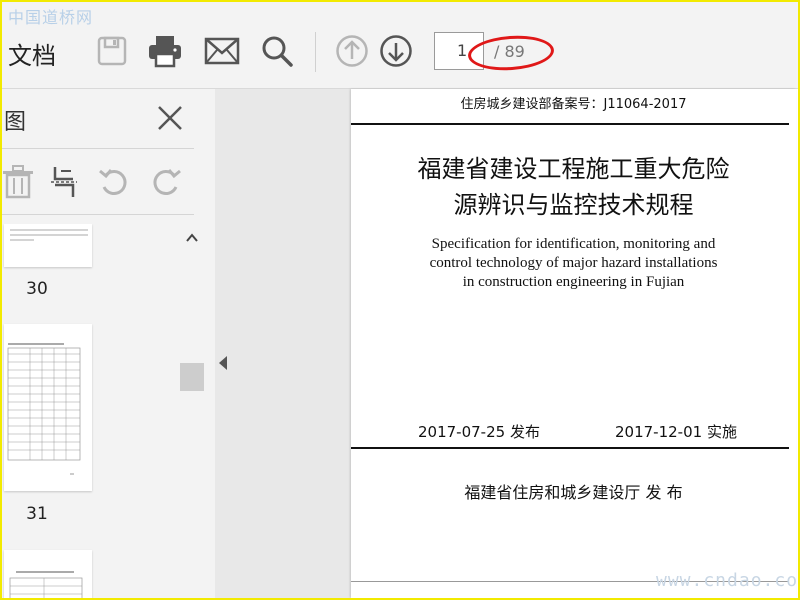 The height and width of the screenshot is (600, 800). I want to click on close-icon, so click(170, 118).